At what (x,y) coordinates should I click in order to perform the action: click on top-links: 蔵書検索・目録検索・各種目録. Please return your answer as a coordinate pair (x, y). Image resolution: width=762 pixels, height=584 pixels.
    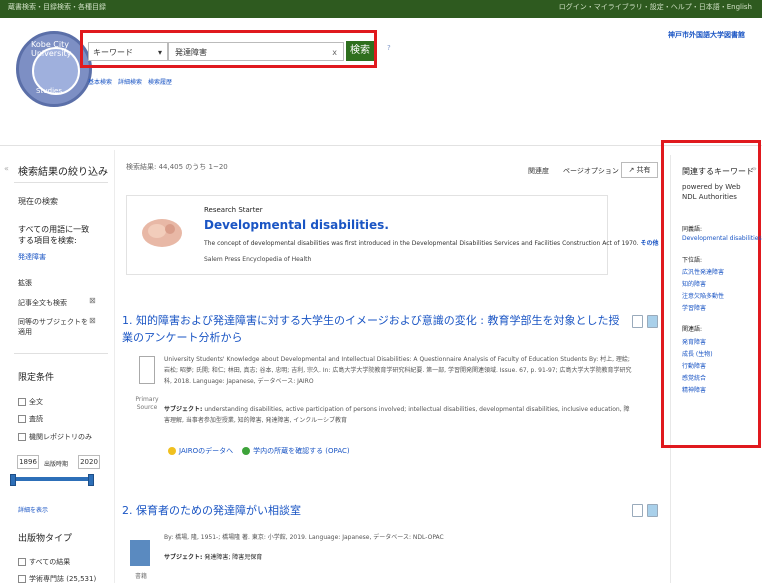
    Looking at the image, I should click on (57, 7).